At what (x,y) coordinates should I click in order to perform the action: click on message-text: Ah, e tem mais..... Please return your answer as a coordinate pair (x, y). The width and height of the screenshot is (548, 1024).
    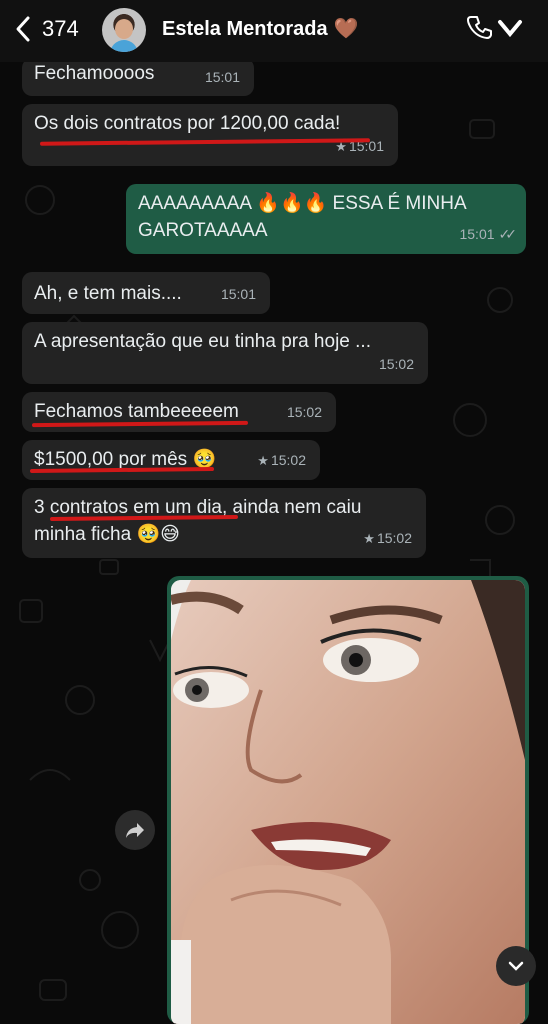
    Looking at the image, I should click on (108, 293).